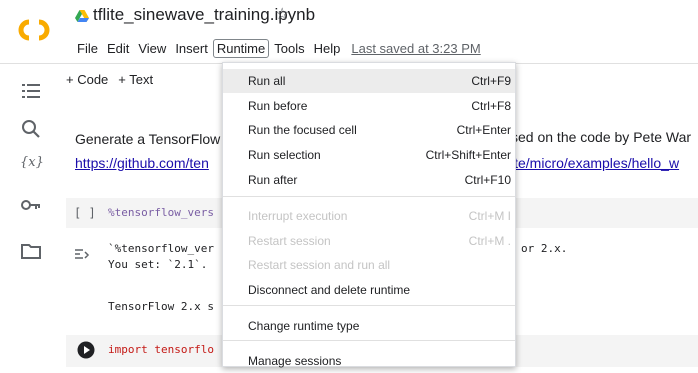 Image resolution: width=698 pixels, height=373 pixels. Describe the element at coordinates (87, 79) in the screenshot. I see `add-code-button: + Code` at that location.